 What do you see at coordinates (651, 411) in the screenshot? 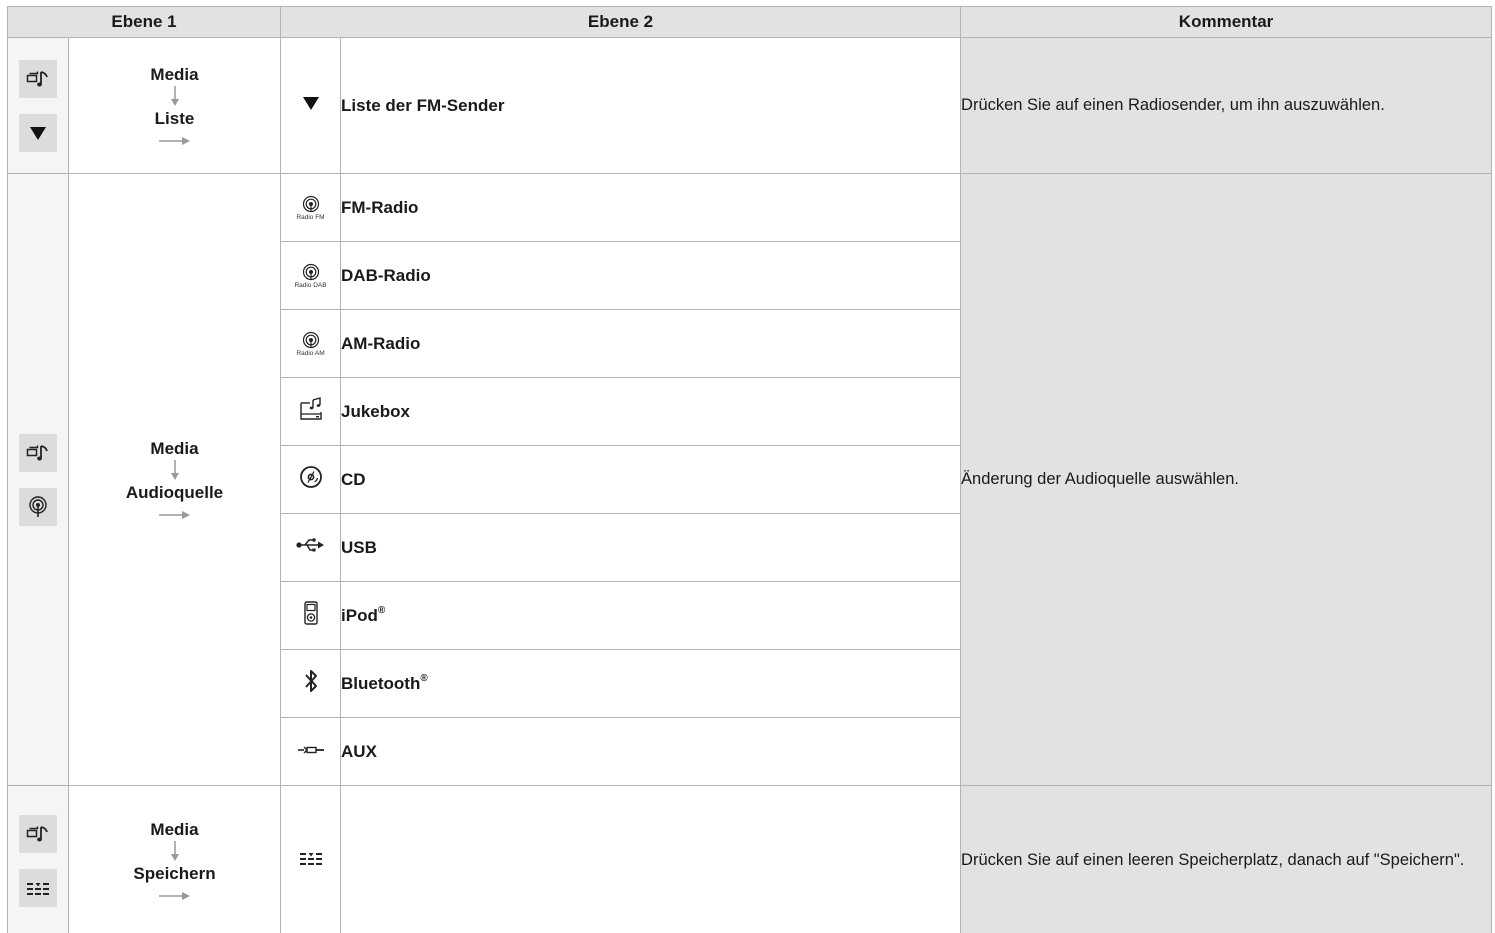
I see `list-item: Jukebox` at bounding box center [651, 411].